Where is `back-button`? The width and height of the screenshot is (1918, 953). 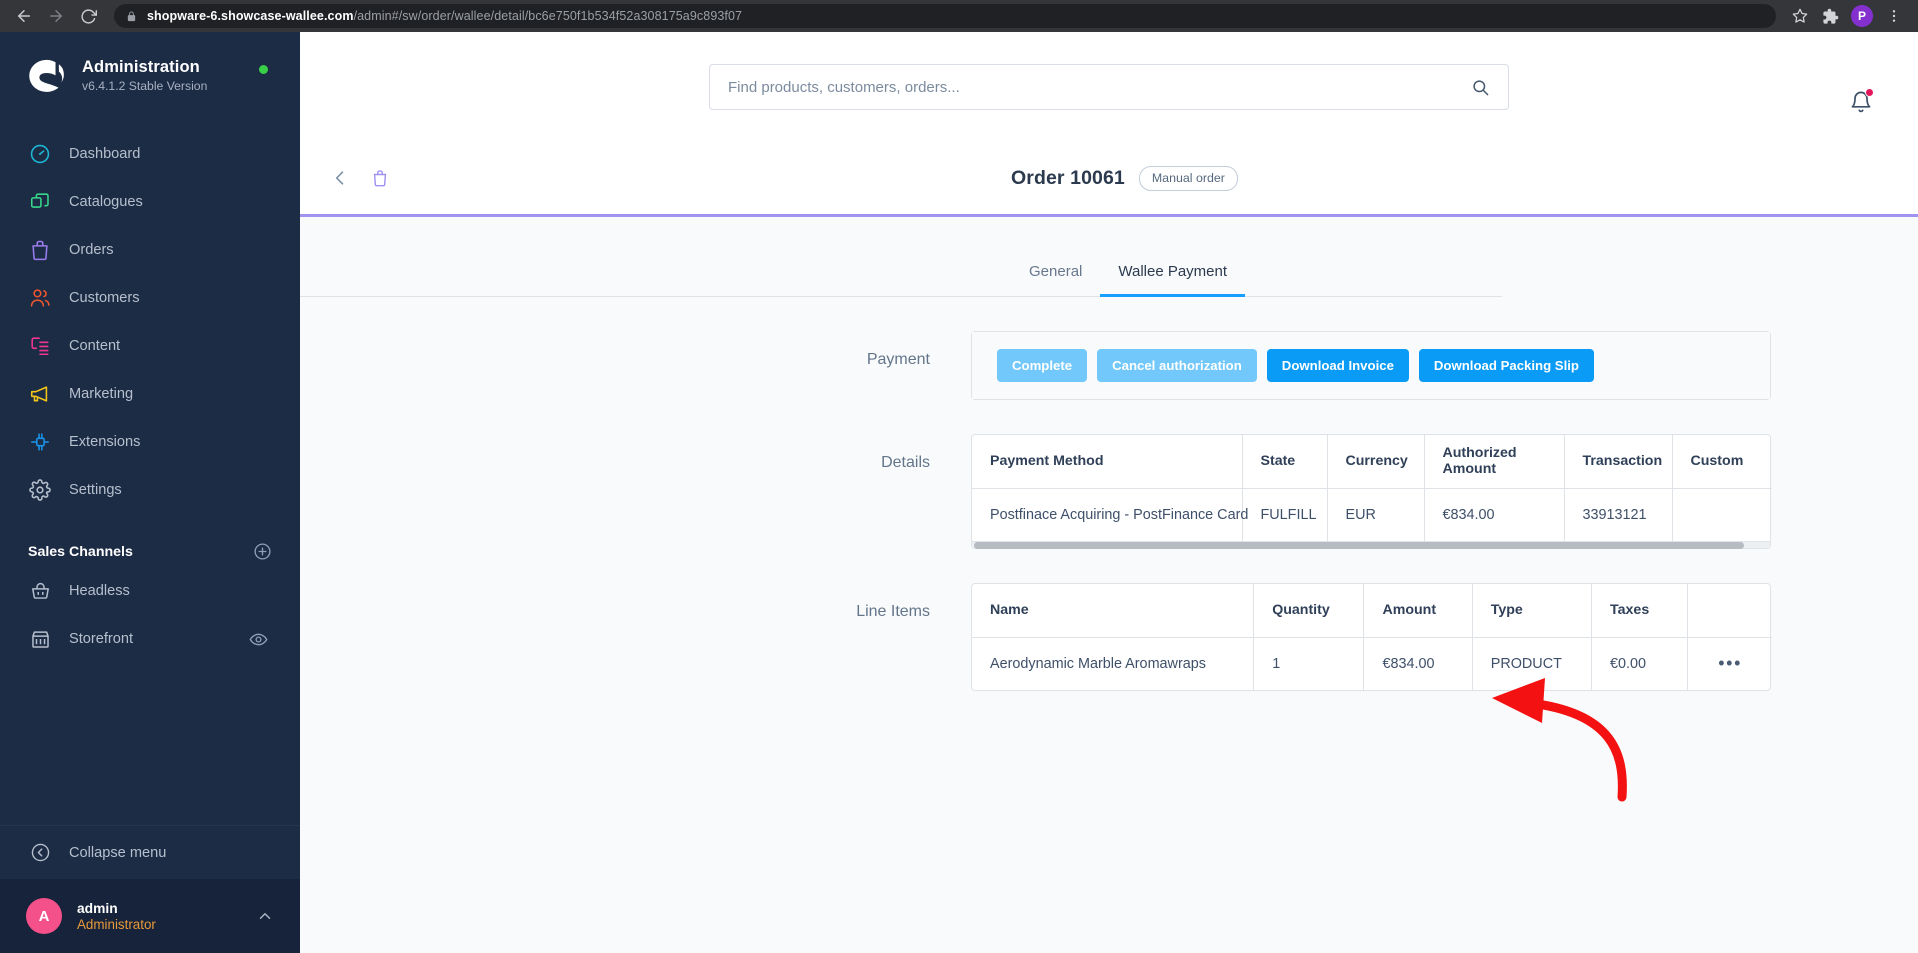 back-button is located at coordinates (340, 178).